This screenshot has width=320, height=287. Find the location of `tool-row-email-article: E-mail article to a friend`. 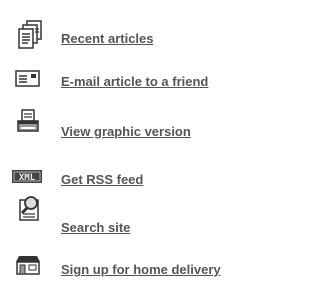

tool-row-email-article: E-mail article to a friend is located at coordinates (144, 79).